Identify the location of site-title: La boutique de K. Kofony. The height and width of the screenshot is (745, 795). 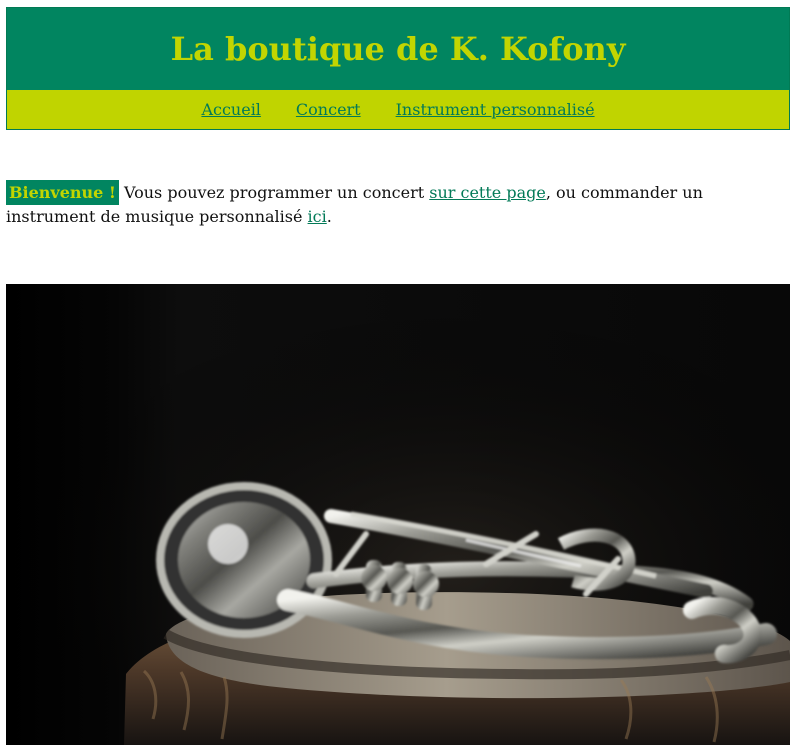
(398, 49).